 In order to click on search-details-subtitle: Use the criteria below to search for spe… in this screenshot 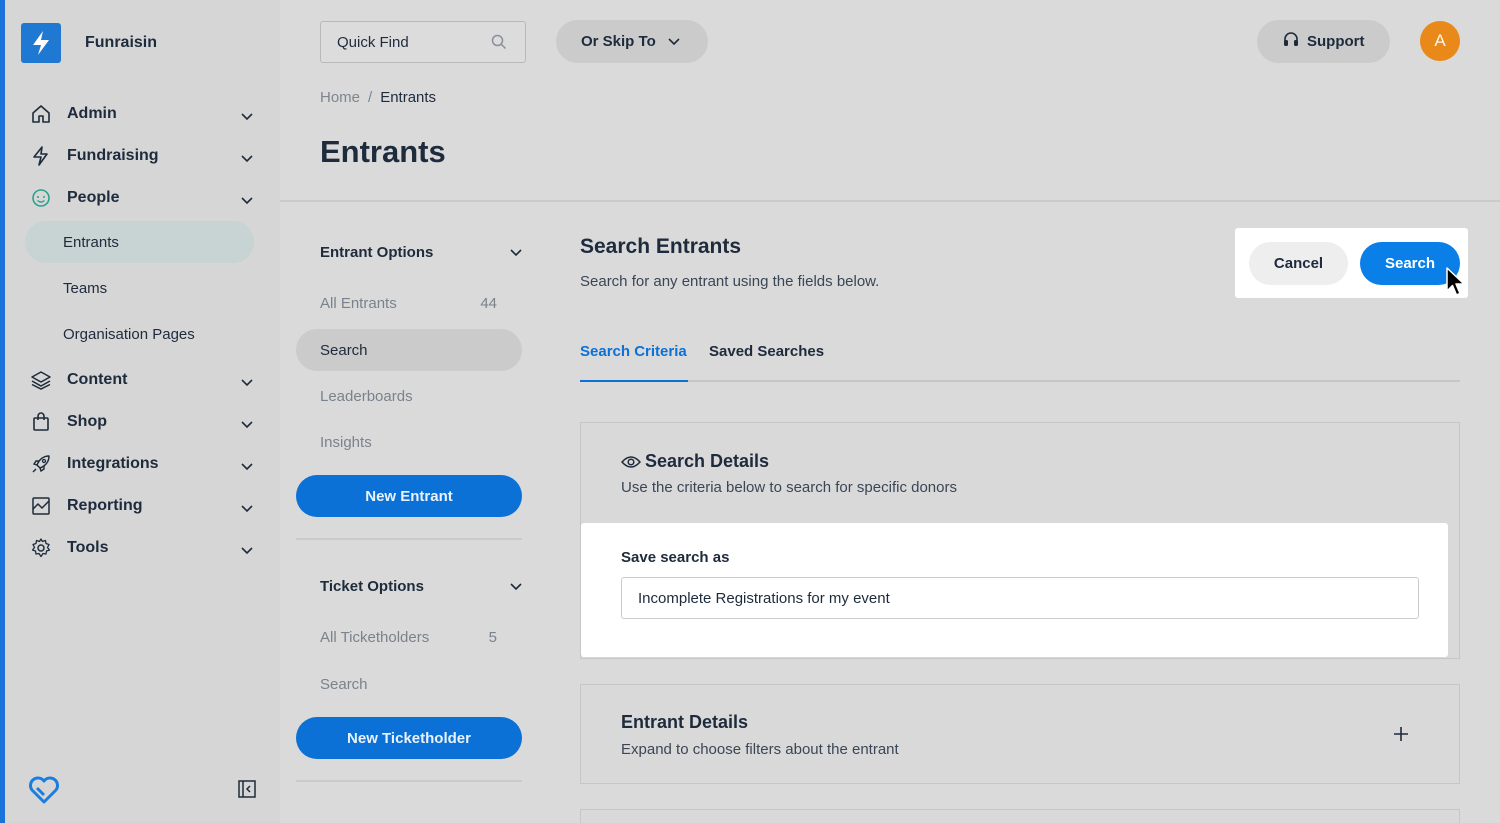, I will do `click(789, 487)`.